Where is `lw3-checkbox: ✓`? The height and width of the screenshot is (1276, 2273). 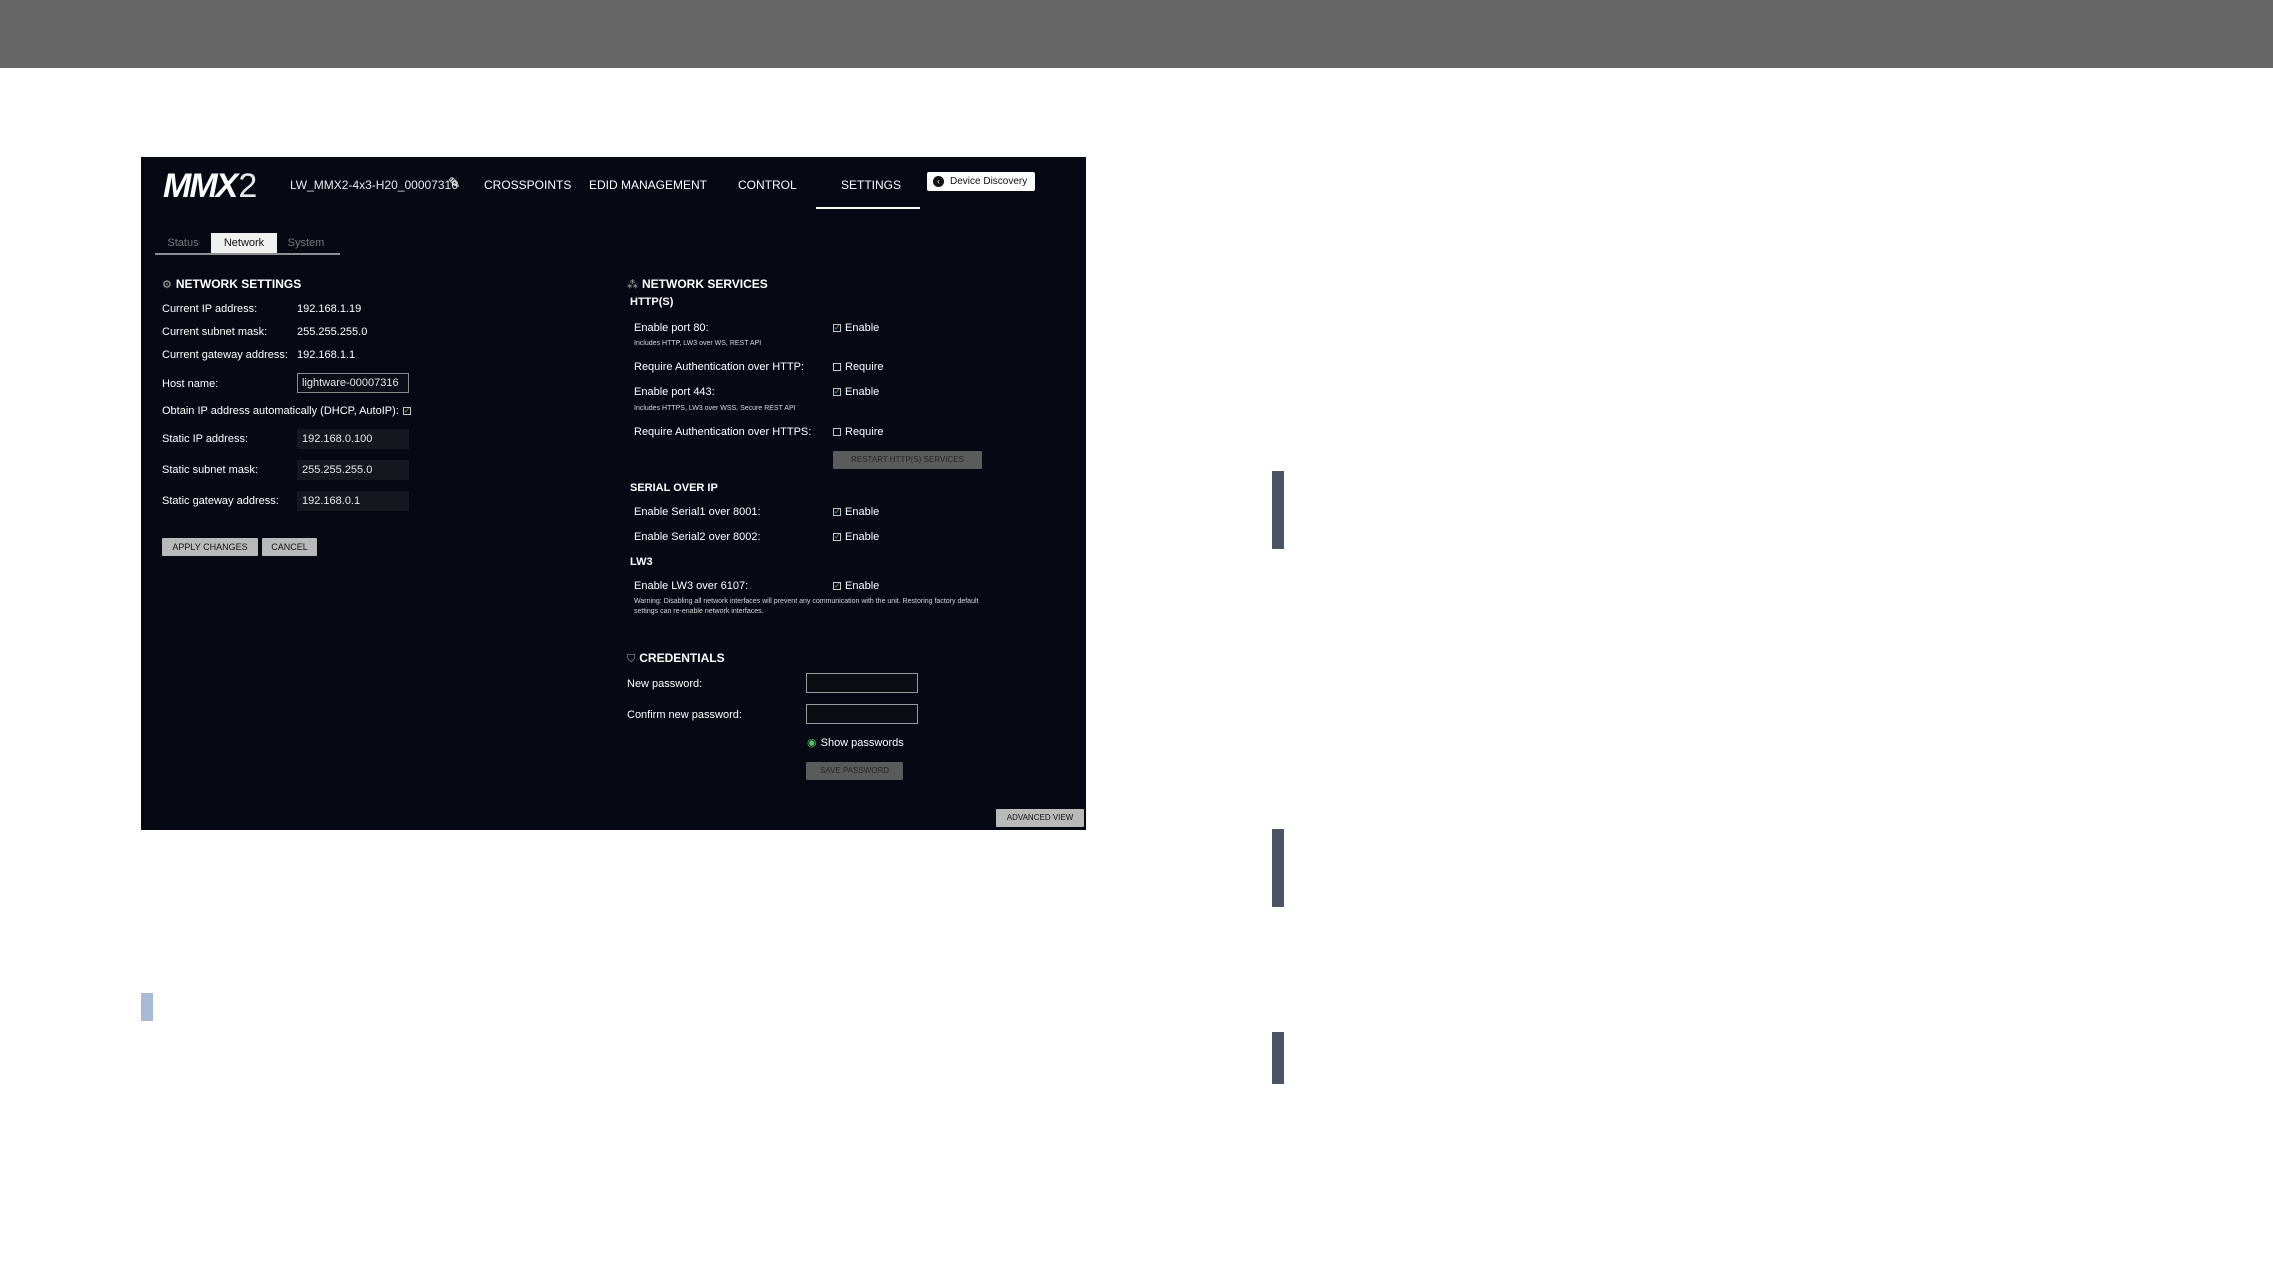
lw3-checkbox: ✓ is located at coordinates (837, 586).